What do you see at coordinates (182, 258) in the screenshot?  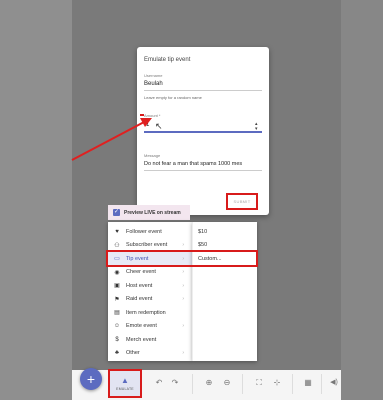 I see `tip-event-highlight` at bounding box center [182, 258].